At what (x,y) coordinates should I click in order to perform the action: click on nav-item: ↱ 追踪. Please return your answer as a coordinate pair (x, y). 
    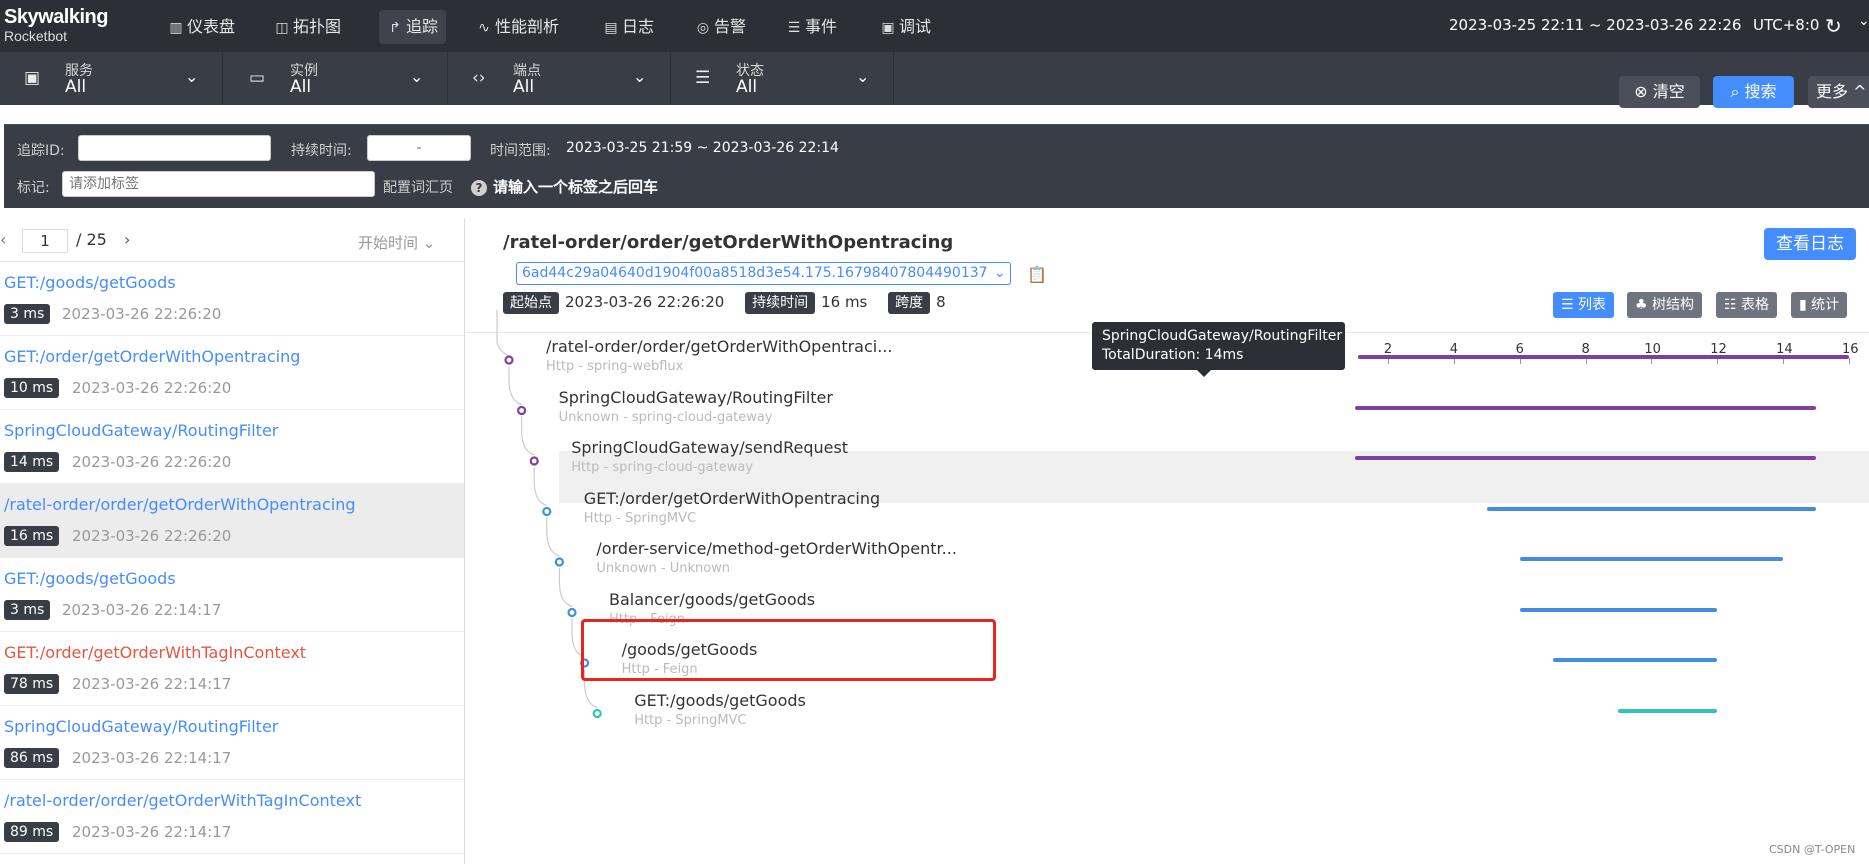
    Looking at the image, I should click on (413, 27).